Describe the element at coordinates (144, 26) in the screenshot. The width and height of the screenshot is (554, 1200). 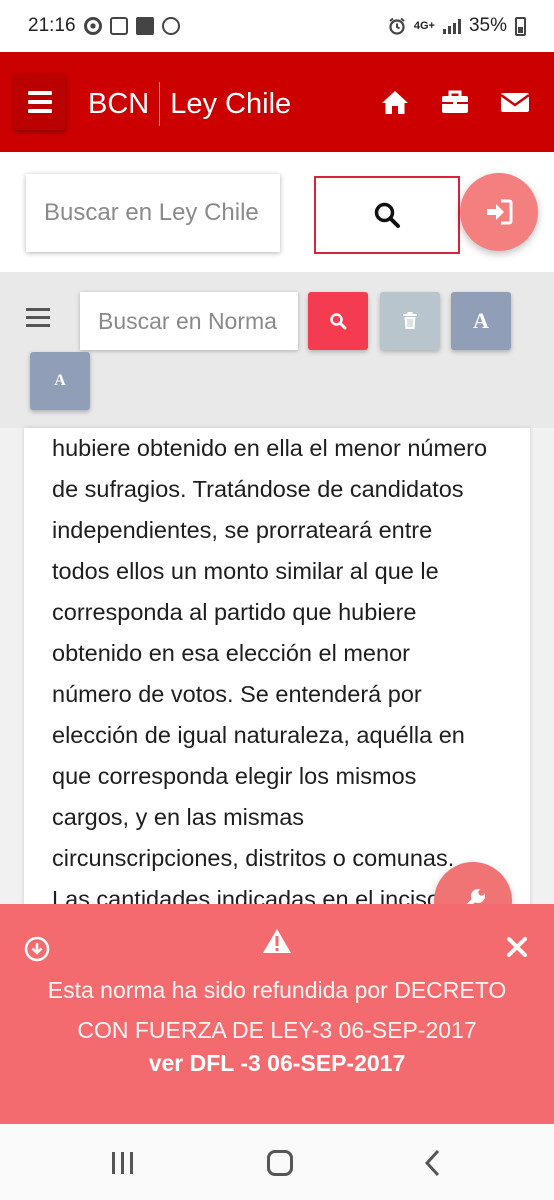
I see `gallery-icon` at that location.